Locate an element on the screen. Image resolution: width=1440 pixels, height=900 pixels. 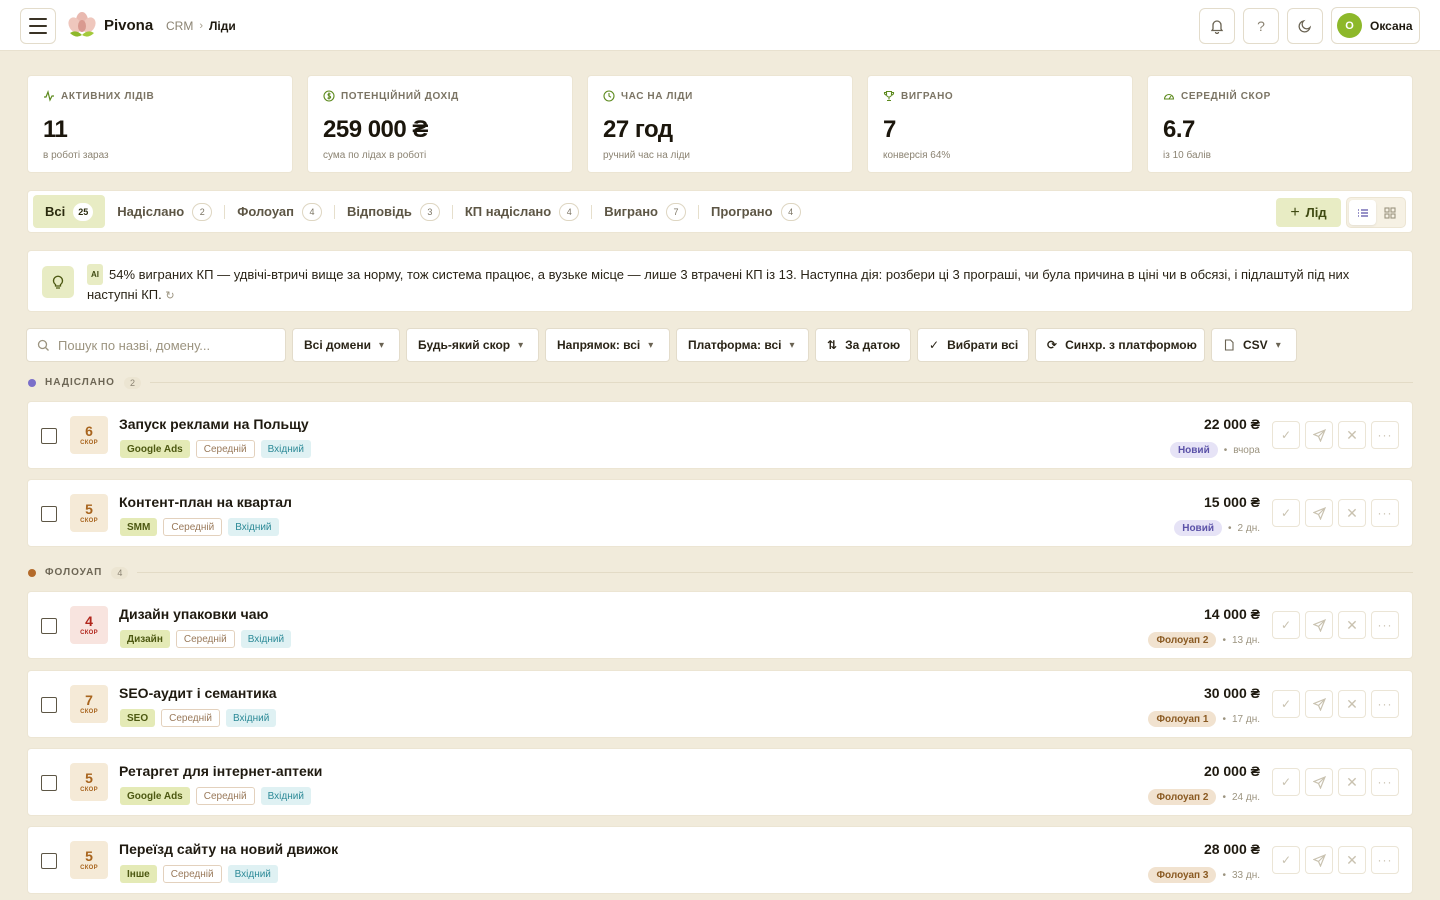
tab-count: 2 is located at coordinates (202, 211).